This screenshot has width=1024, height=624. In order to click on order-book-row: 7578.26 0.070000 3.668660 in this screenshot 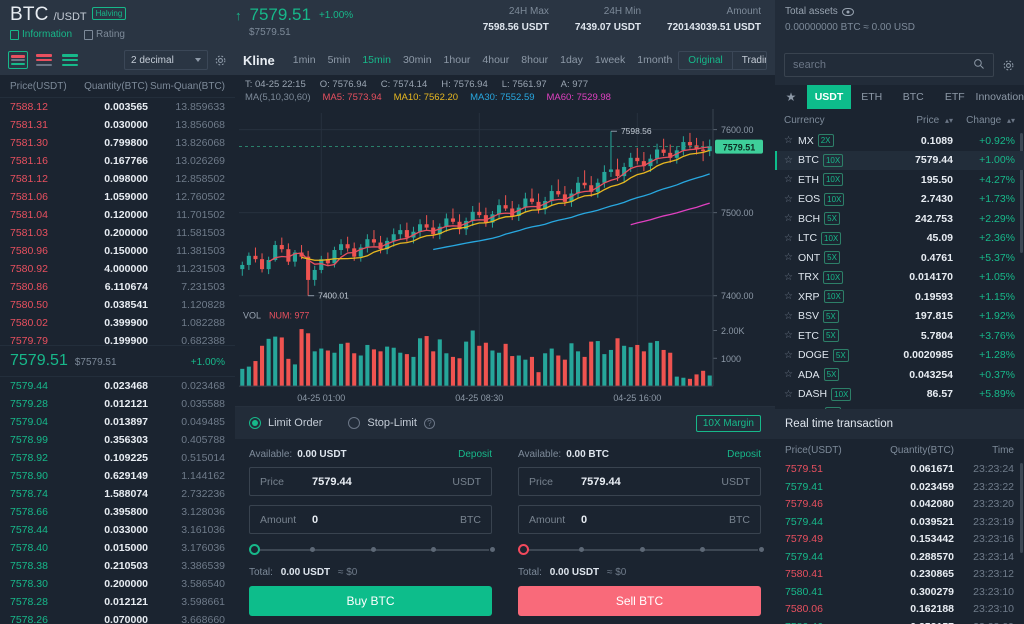, I will do `click(117, 617)`.